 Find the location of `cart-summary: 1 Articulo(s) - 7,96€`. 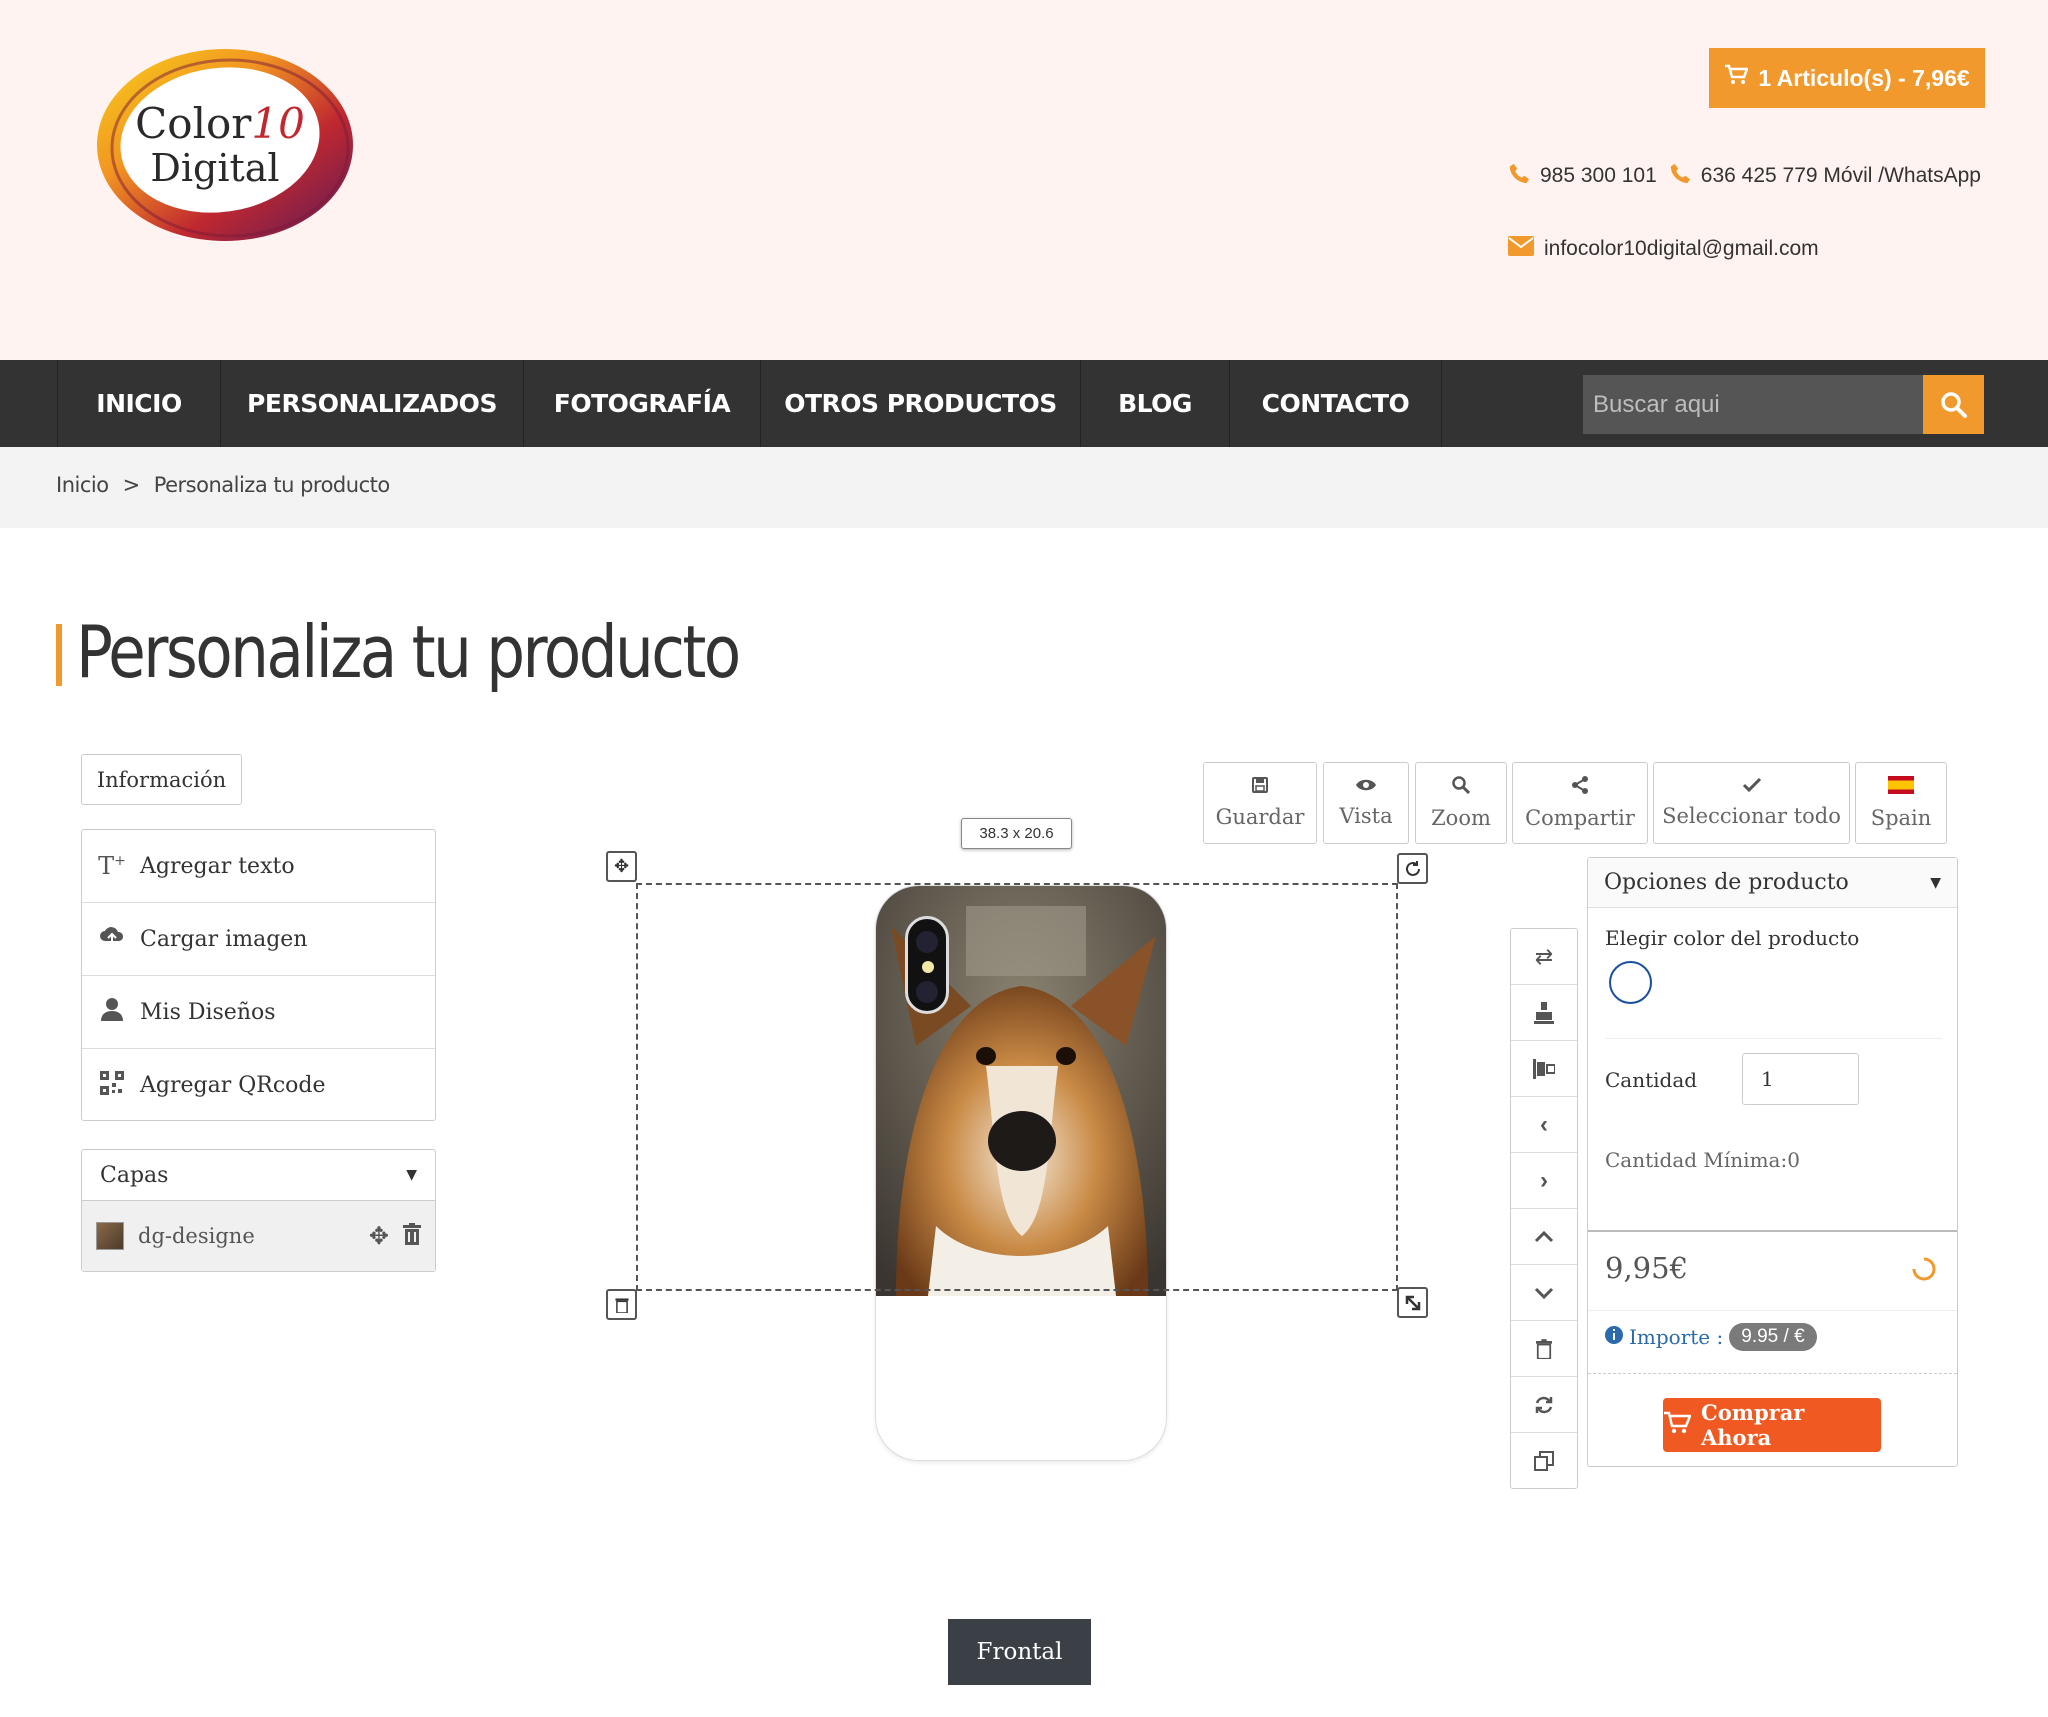

cart-summary: 1 Articulo(s) - 7,96€ is located at coordinates (1864, 77).